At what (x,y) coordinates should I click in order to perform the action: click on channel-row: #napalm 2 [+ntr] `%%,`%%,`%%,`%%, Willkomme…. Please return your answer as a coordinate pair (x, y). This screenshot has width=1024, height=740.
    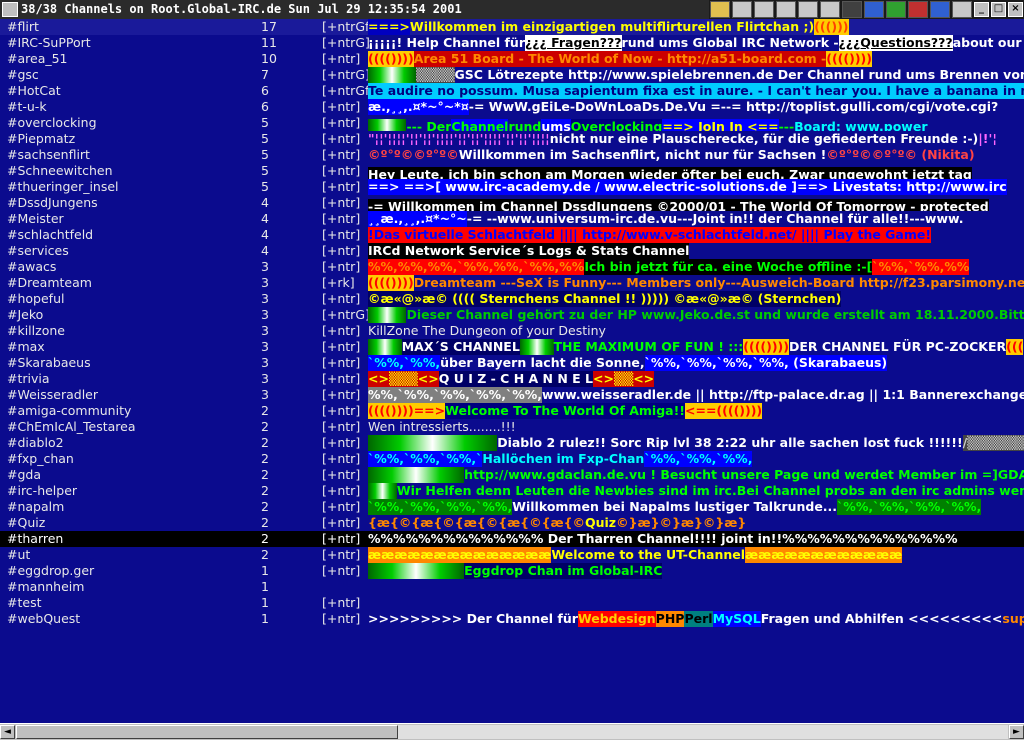
    Looking at the image, I should click on (512, 507).